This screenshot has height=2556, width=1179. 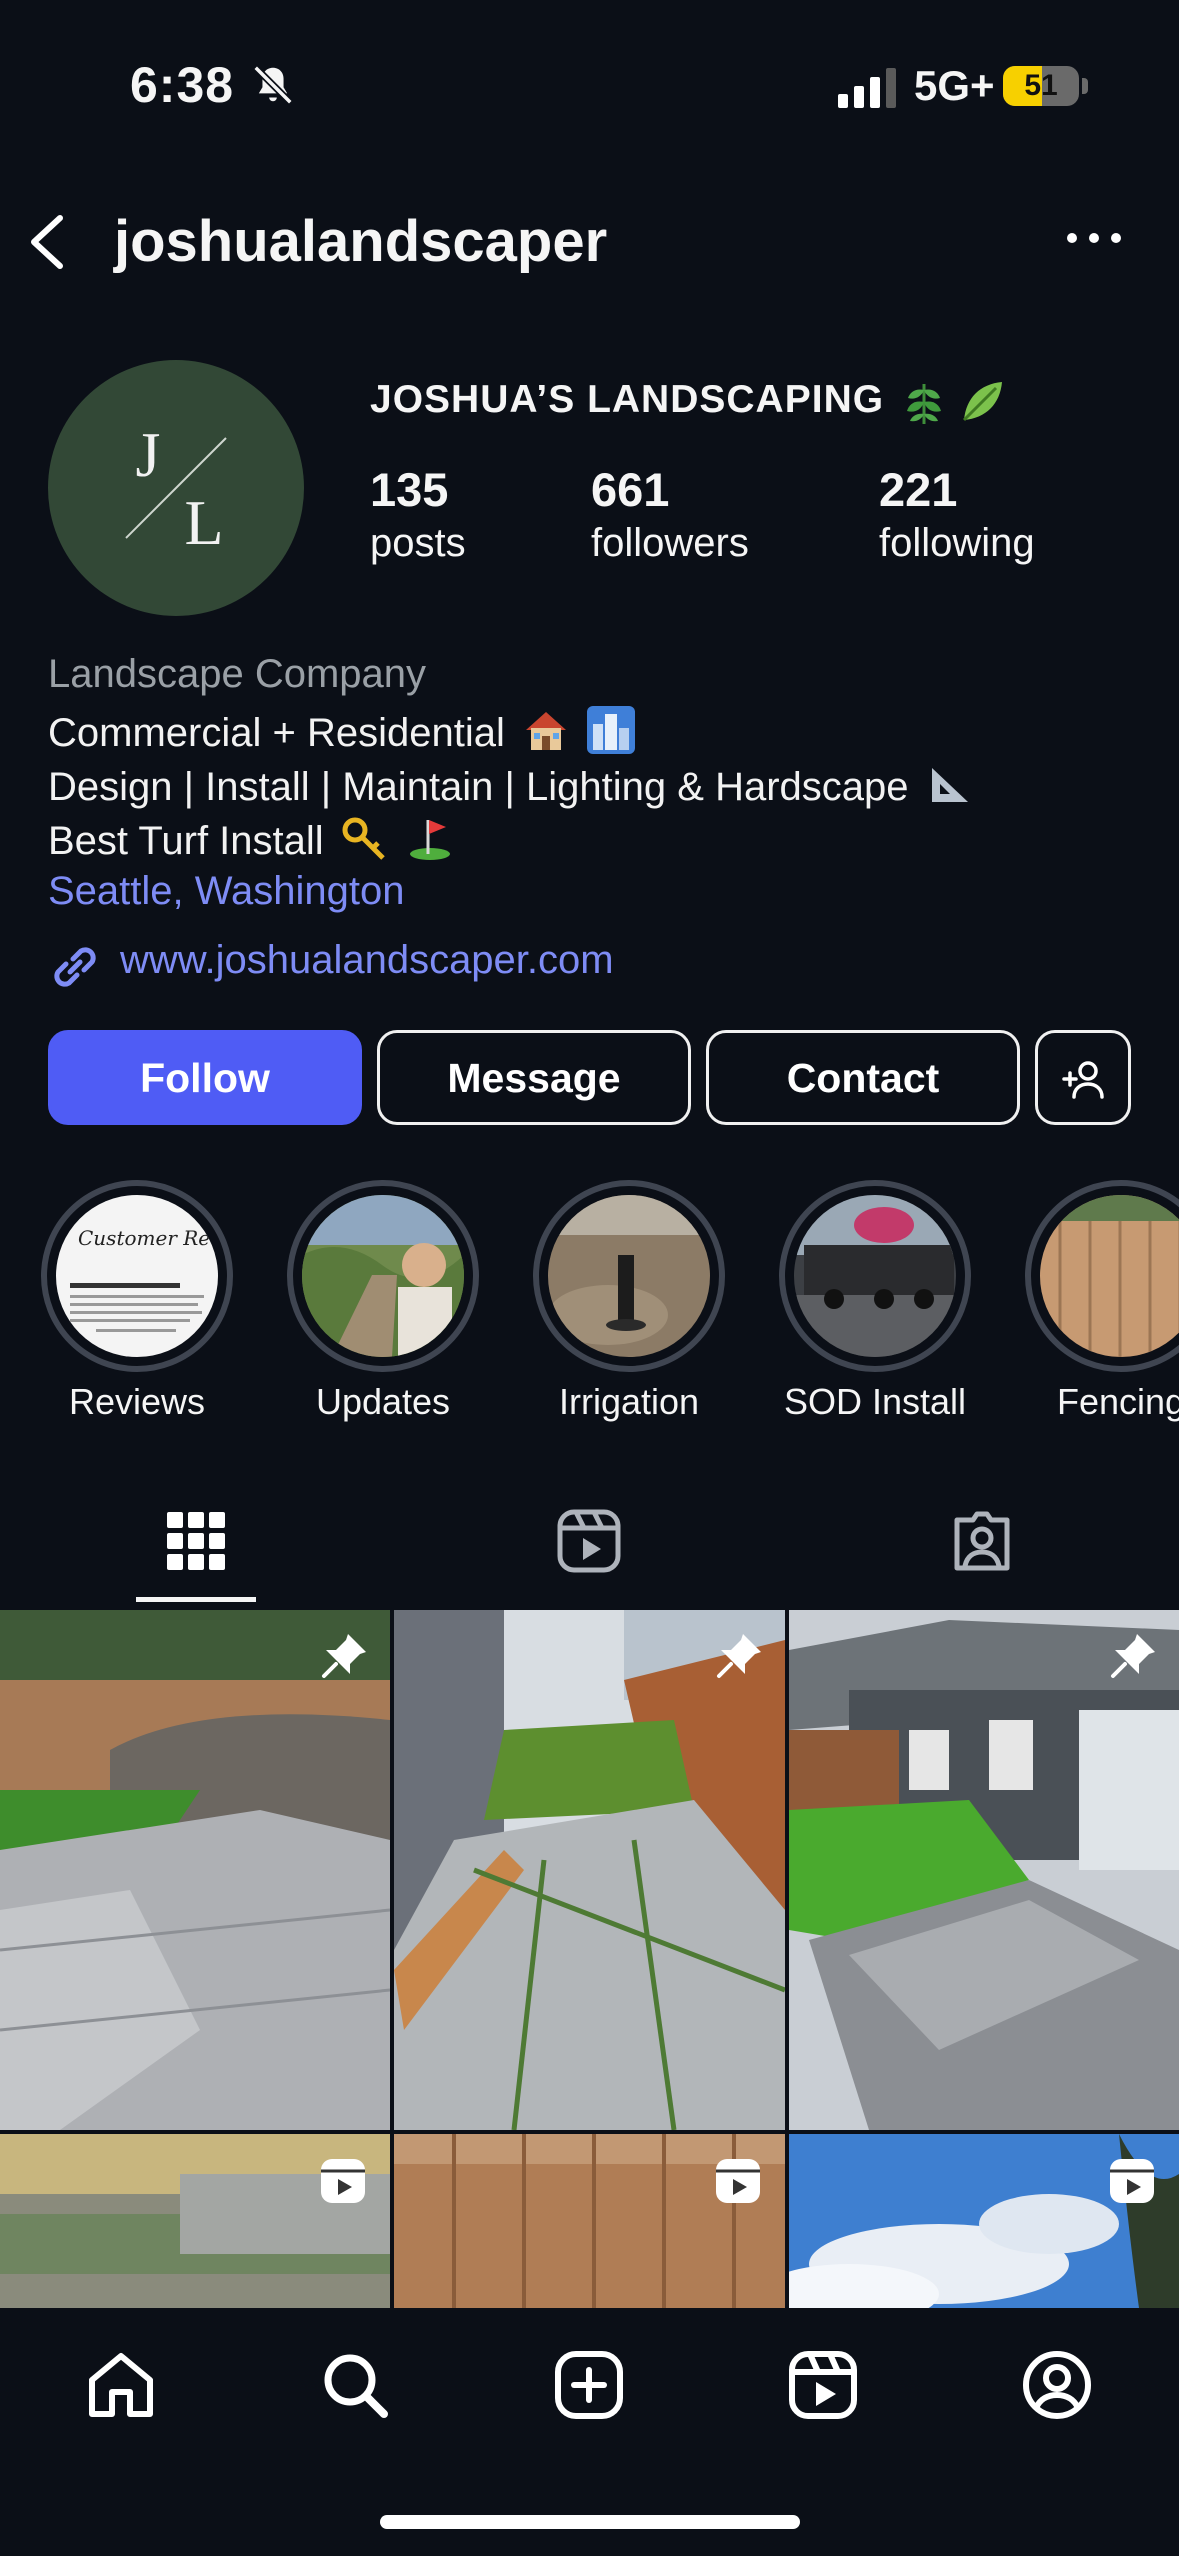 I want to click on jl-logo: J L, so click(x=176, y=488).